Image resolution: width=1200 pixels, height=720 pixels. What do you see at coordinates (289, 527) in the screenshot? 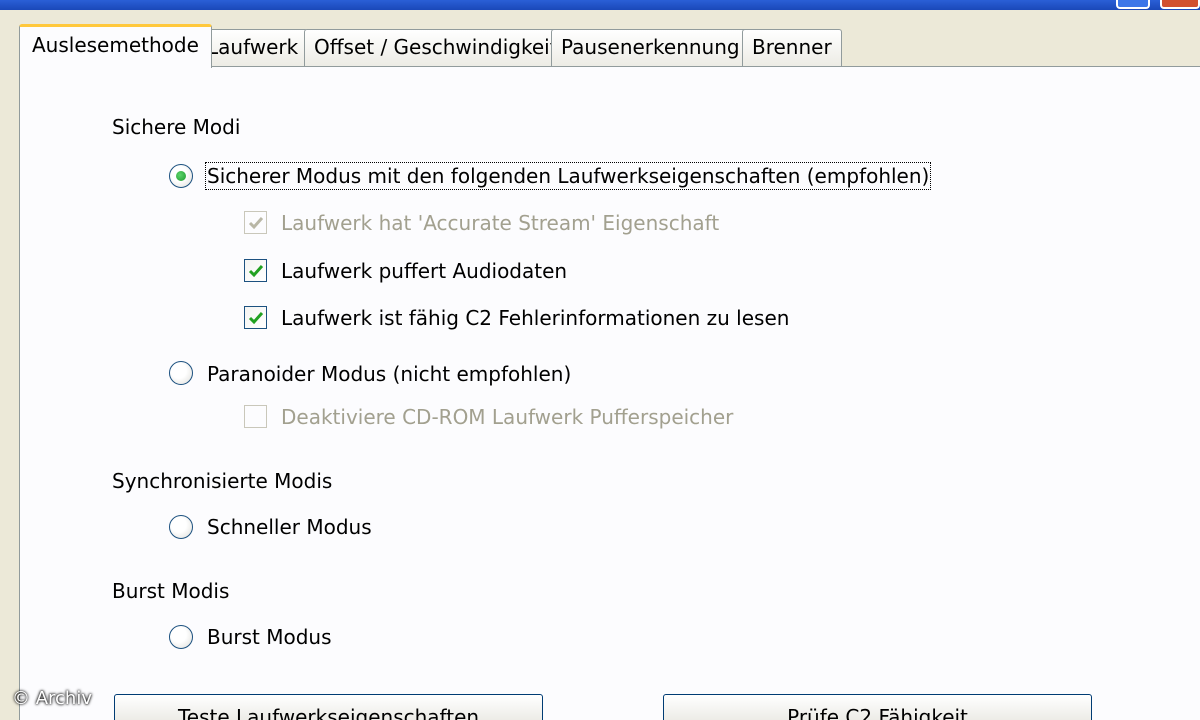
I see `fast-mode-label: Schneller Modus` at bounding box center [289, 527].